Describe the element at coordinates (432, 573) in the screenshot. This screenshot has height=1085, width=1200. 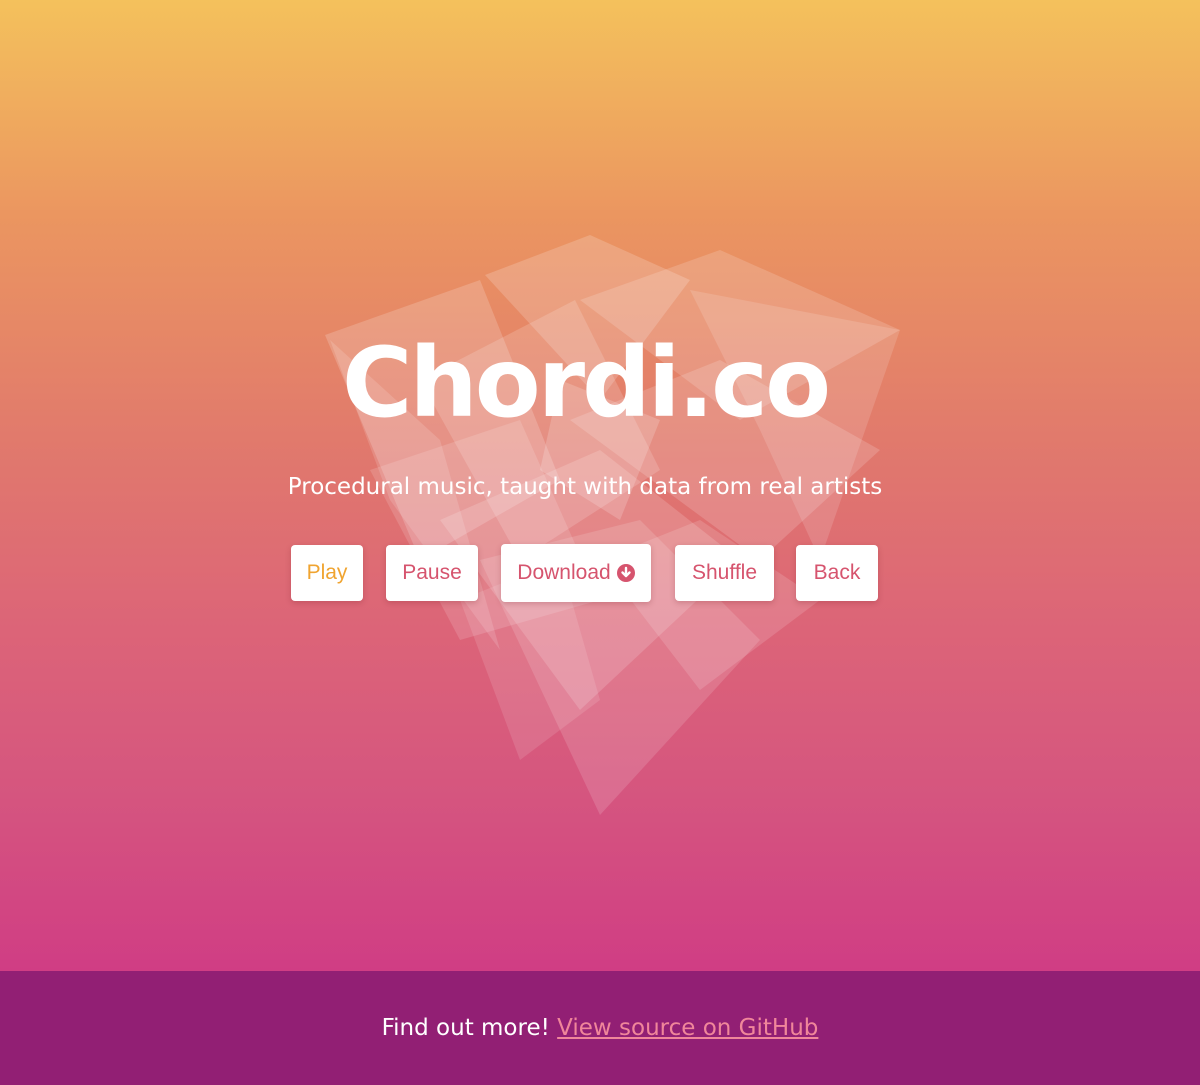
I see `pause-button: Pause` at that location.